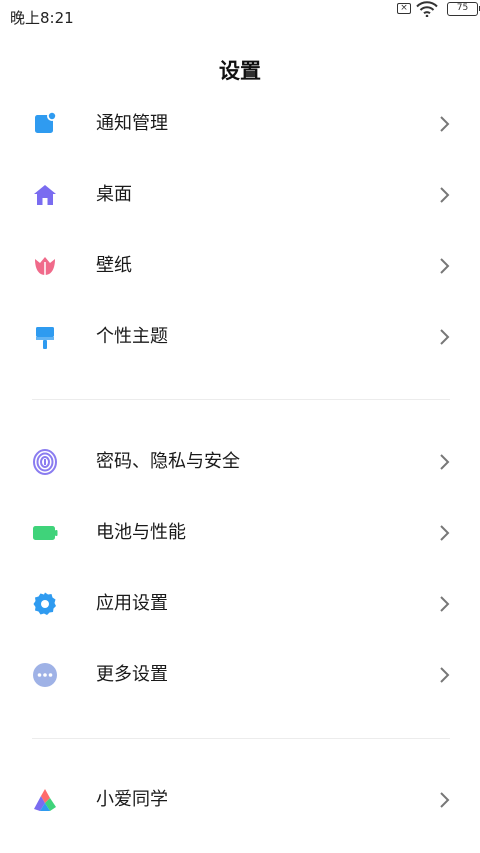 This screenshot has height=853, width=480. What do you see at coordinates (427, 9) in the screenshot?
I see `wifi-icon` at bounding box center [427, 9].